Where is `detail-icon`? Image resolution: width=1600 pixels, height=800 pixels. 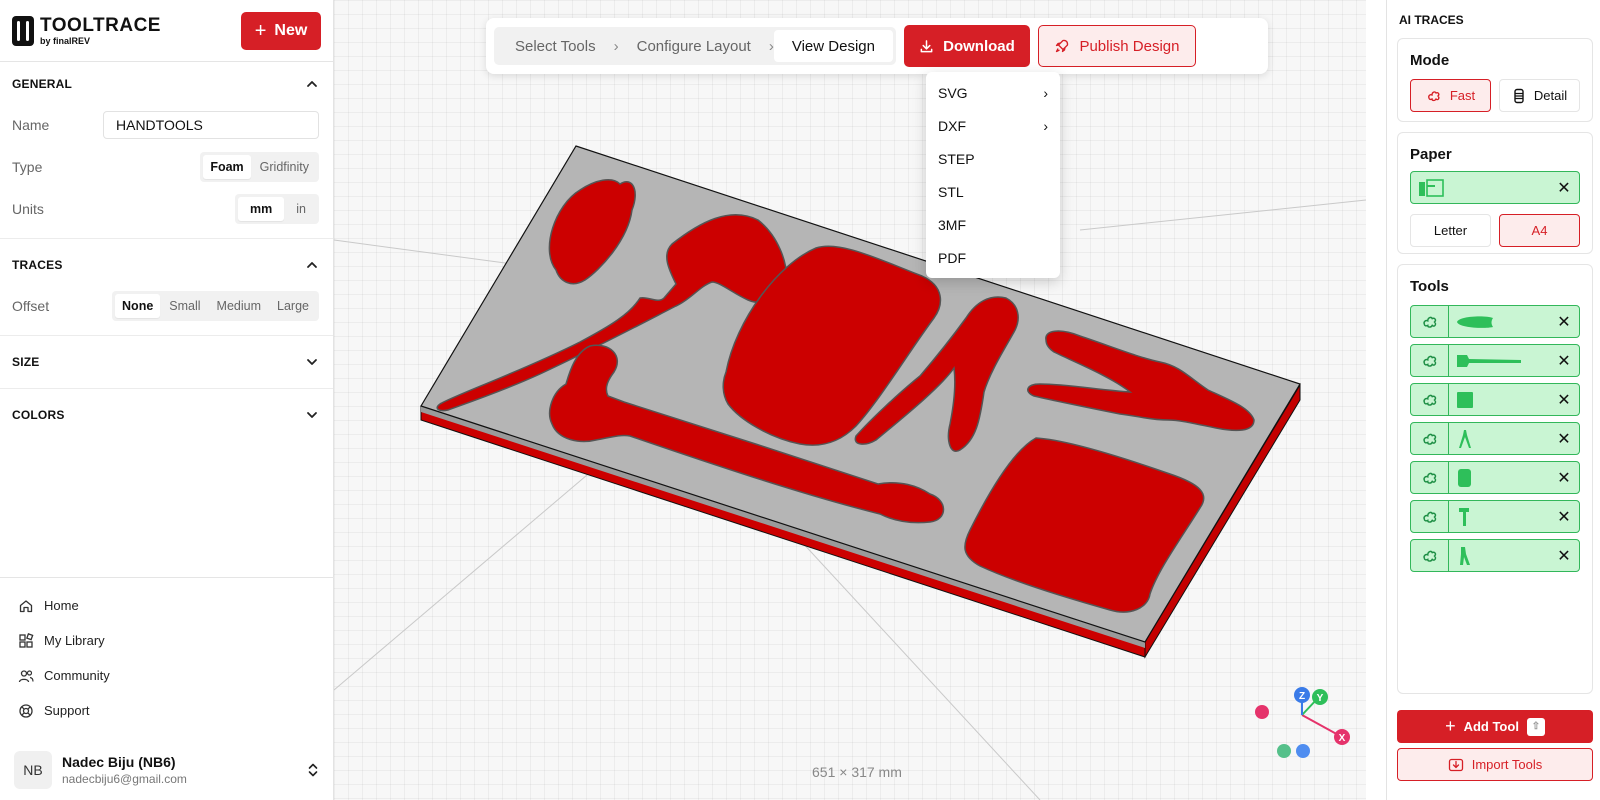 detail-icon is located at coordinates (1519, 95).